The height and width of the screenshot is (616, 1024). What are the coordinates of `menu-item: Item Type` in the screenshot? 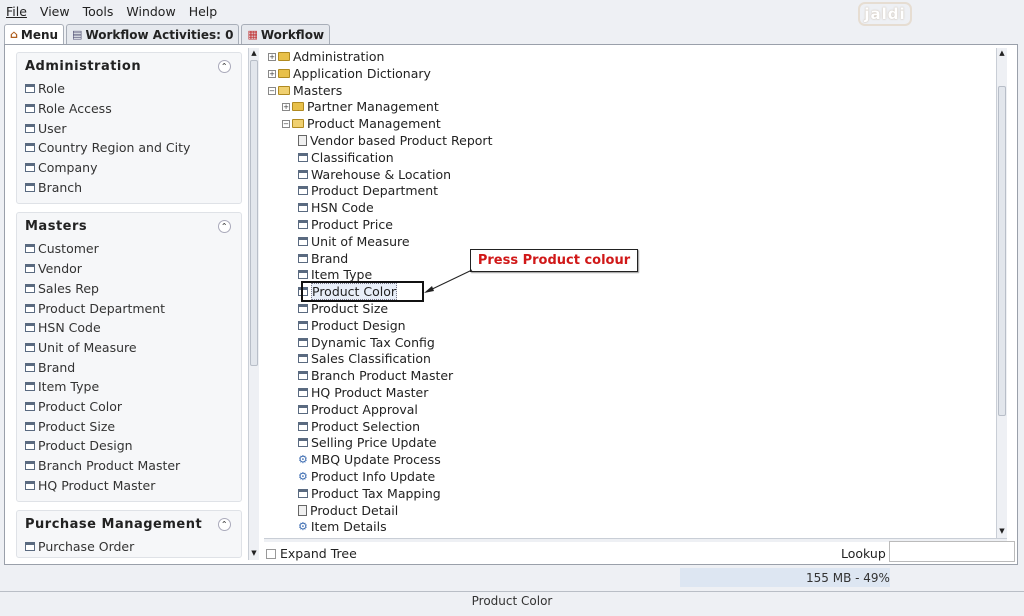 It's located at (129, 387).